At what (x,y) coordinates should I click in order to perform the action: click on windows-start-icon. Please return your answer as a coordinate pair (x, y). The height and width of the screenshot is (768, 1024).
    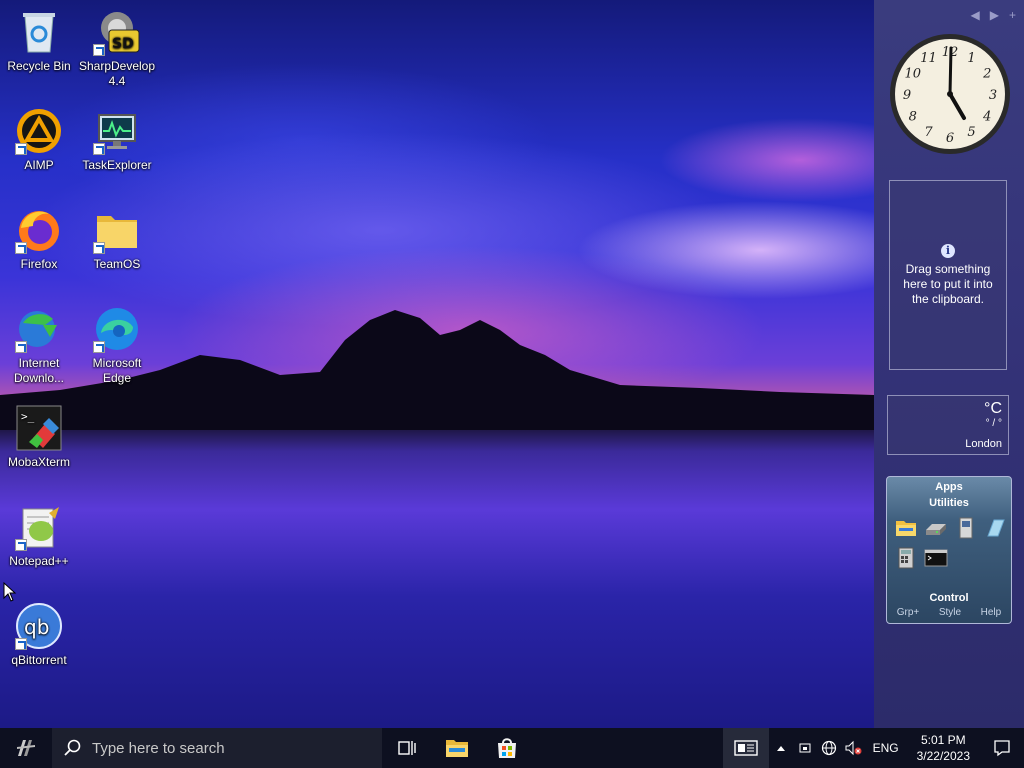
    Looking at the image, I should click on (26, 748).